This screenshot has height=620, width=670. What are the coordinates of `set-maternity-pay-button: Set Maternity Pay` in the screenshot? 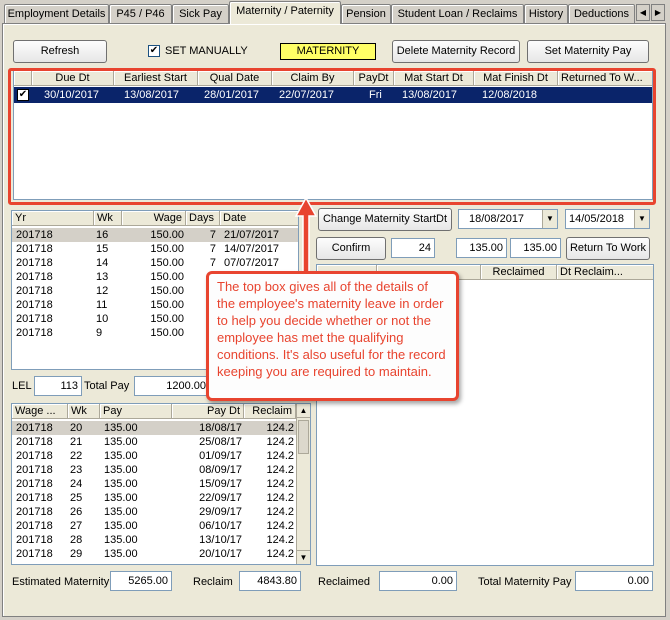 It's located at (588, 51).